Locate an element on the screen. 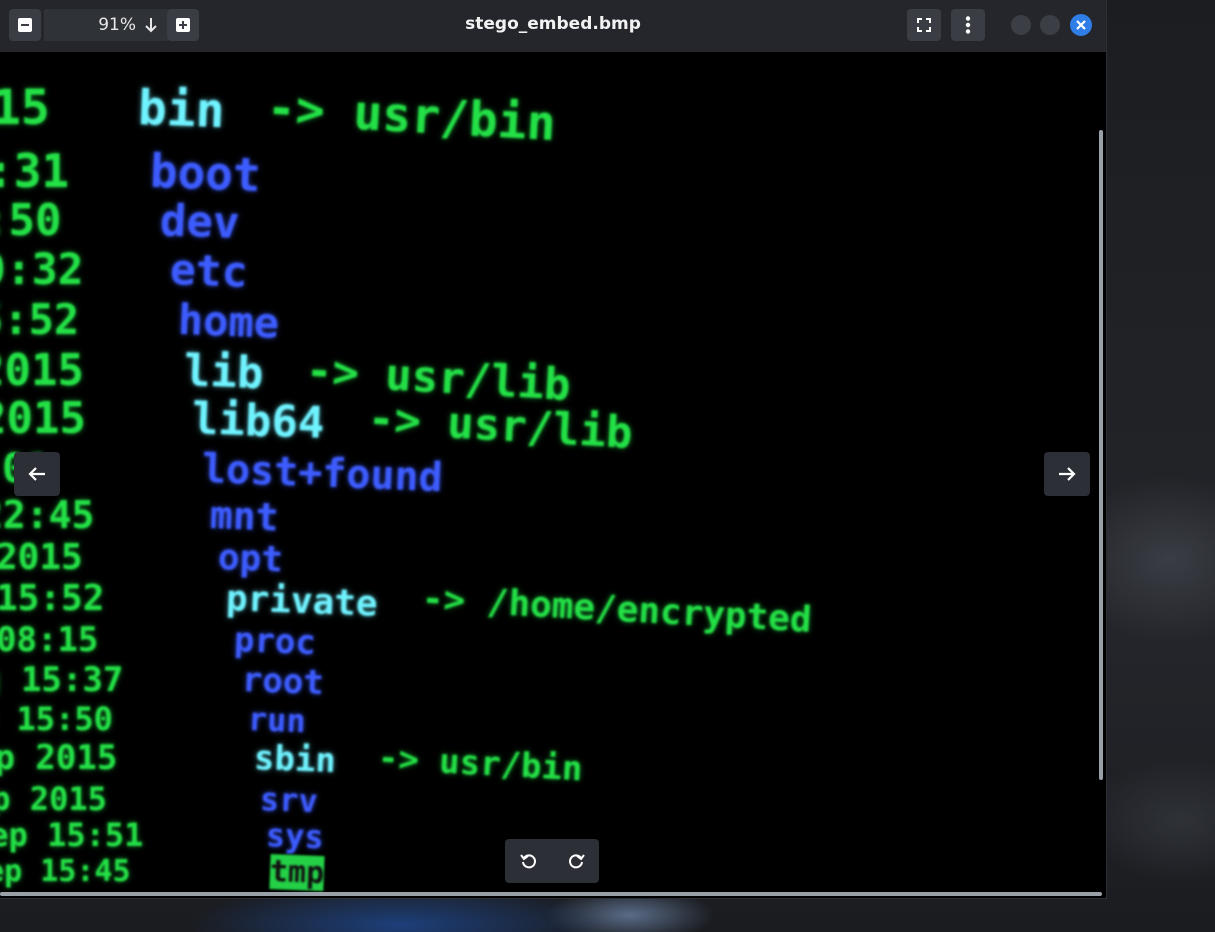  fullscreen-icon is located at coordinates (924, 25).